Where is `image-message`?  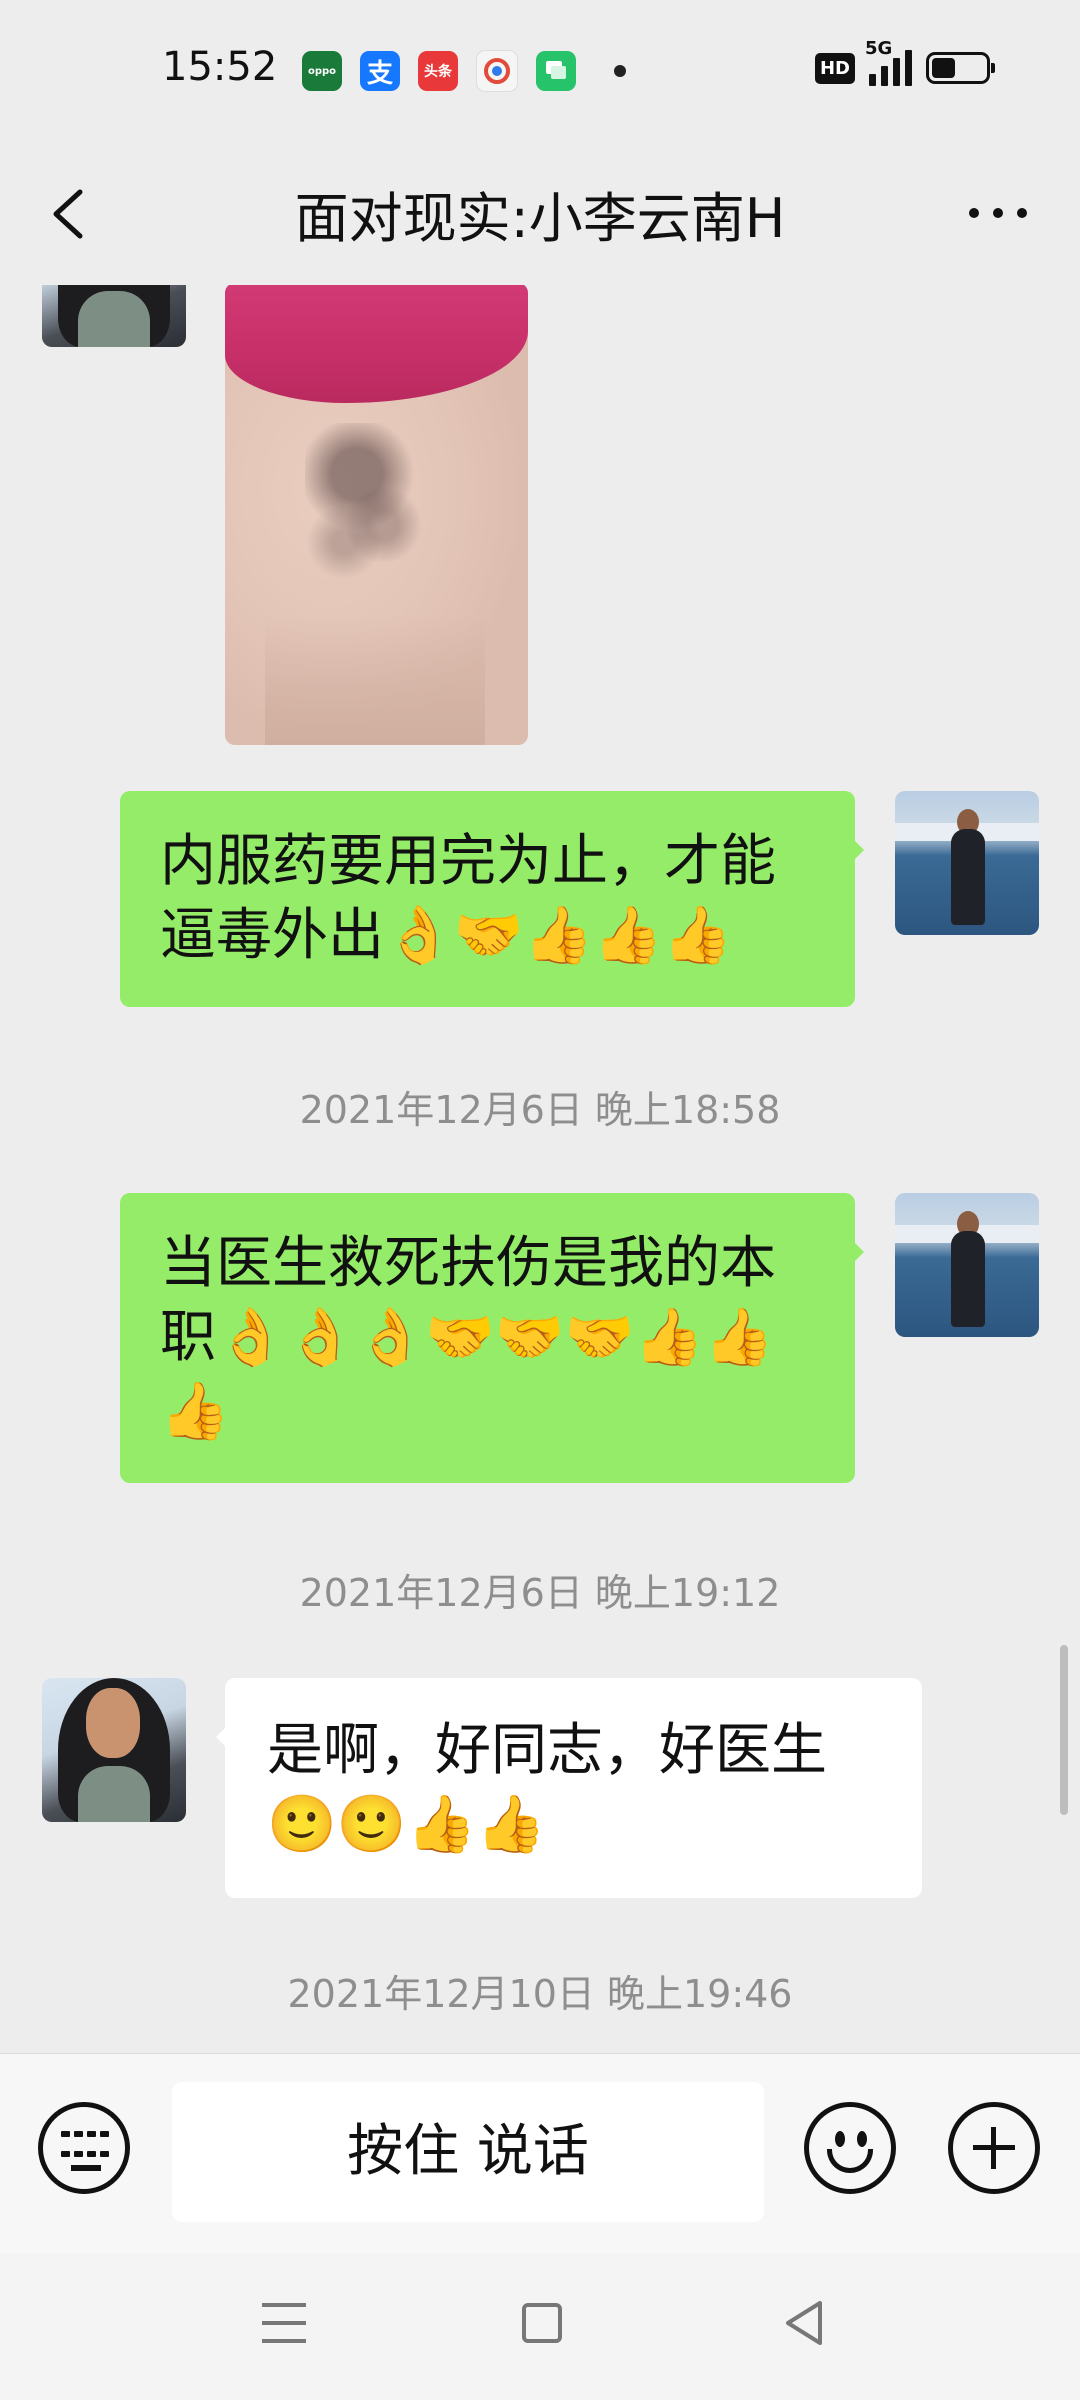
image-message is located at coordinates (376, 515).